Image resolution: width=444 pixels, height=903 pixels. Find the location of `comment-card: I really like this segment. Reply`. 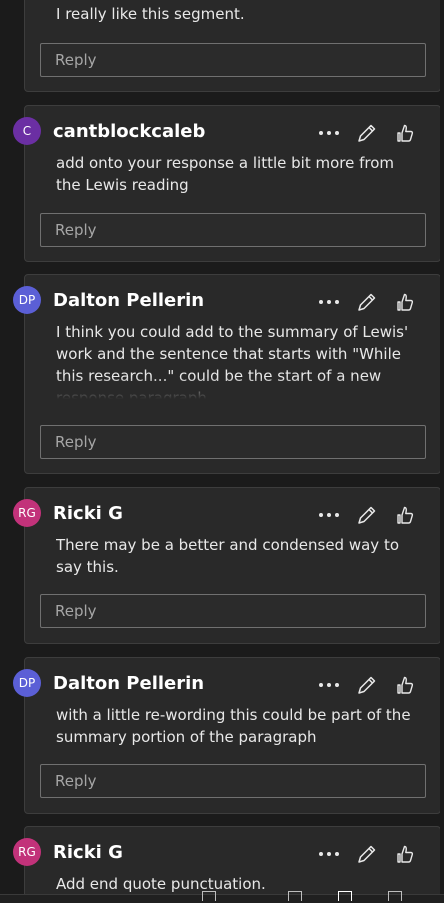

comment-card: I really like this segment. Reply is located at coordinates (232, 46).